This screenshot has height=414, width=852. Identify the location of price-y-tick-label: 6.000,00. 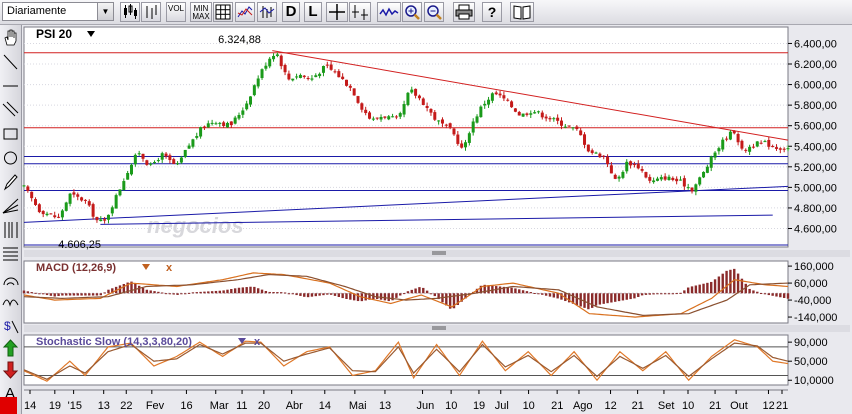
(815, 86).